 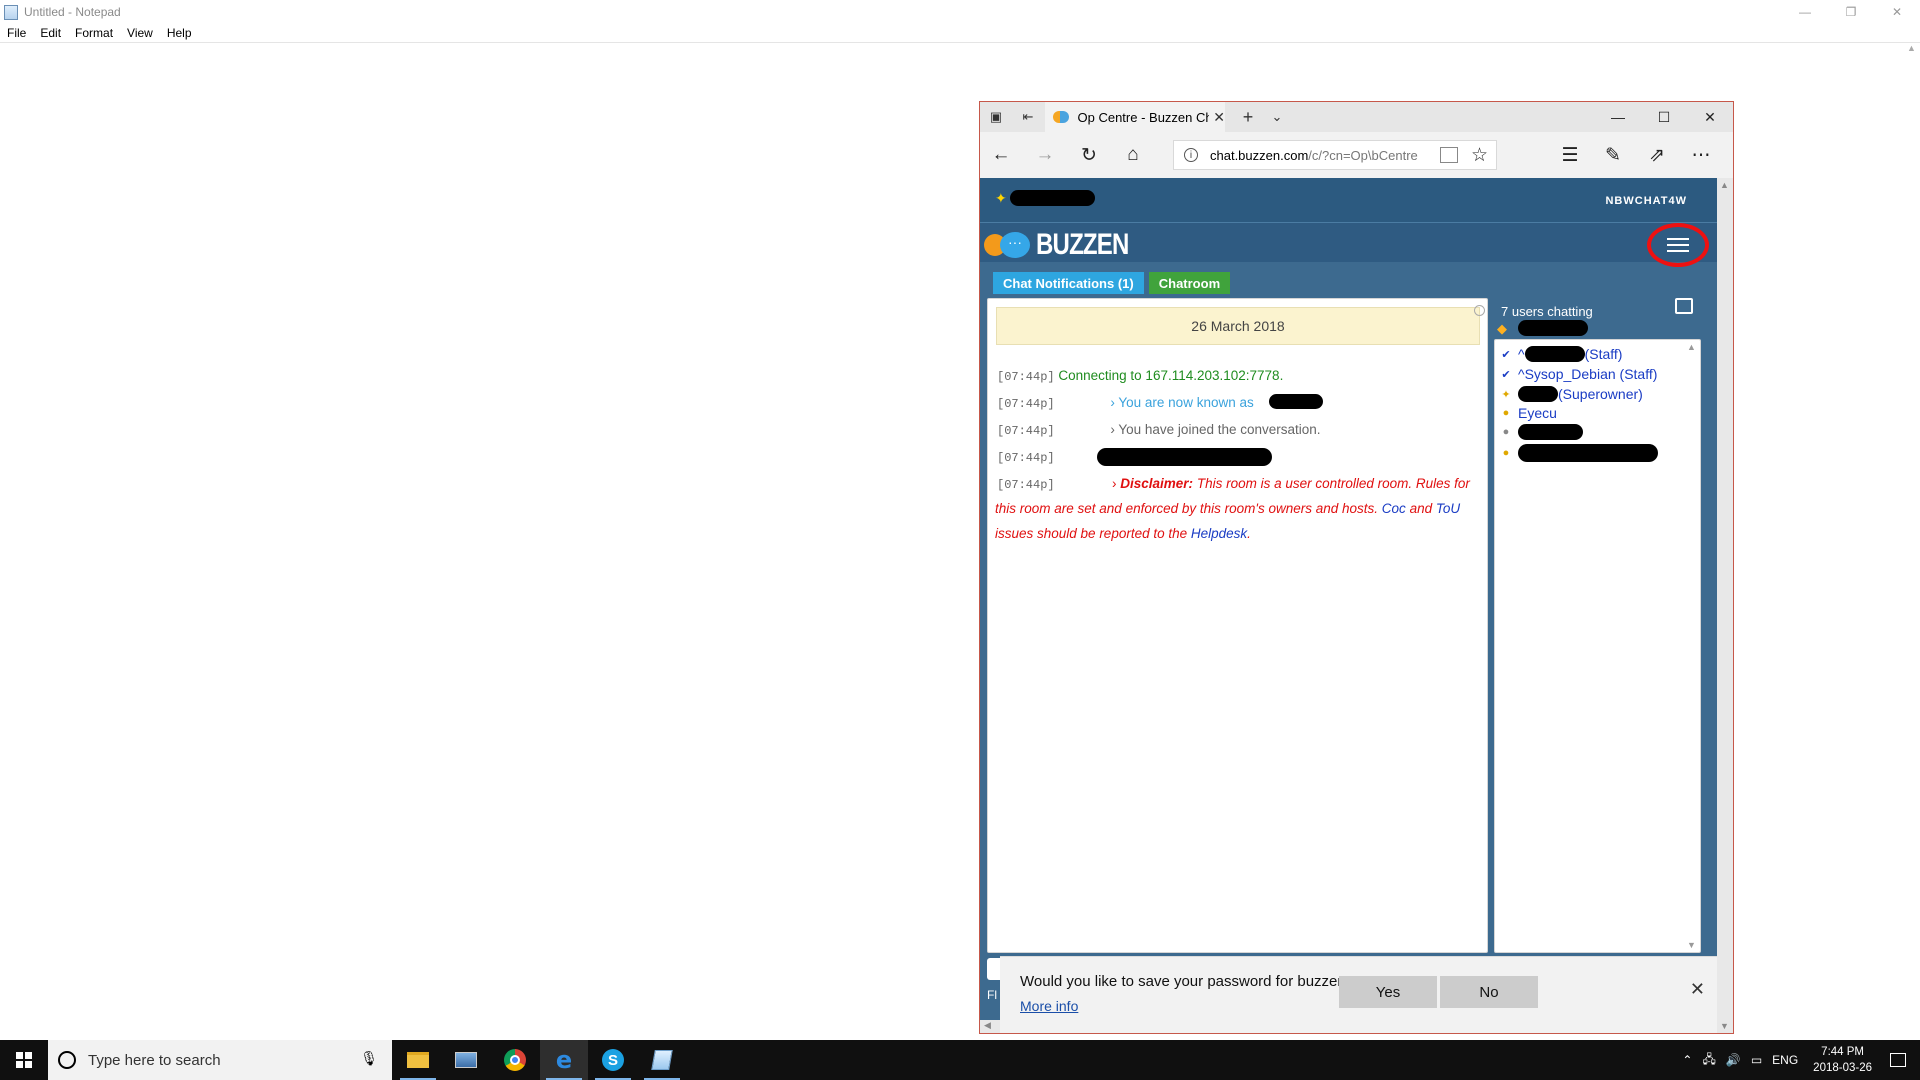 I want to click on menu-help: Help, so click(x=179, y=33).